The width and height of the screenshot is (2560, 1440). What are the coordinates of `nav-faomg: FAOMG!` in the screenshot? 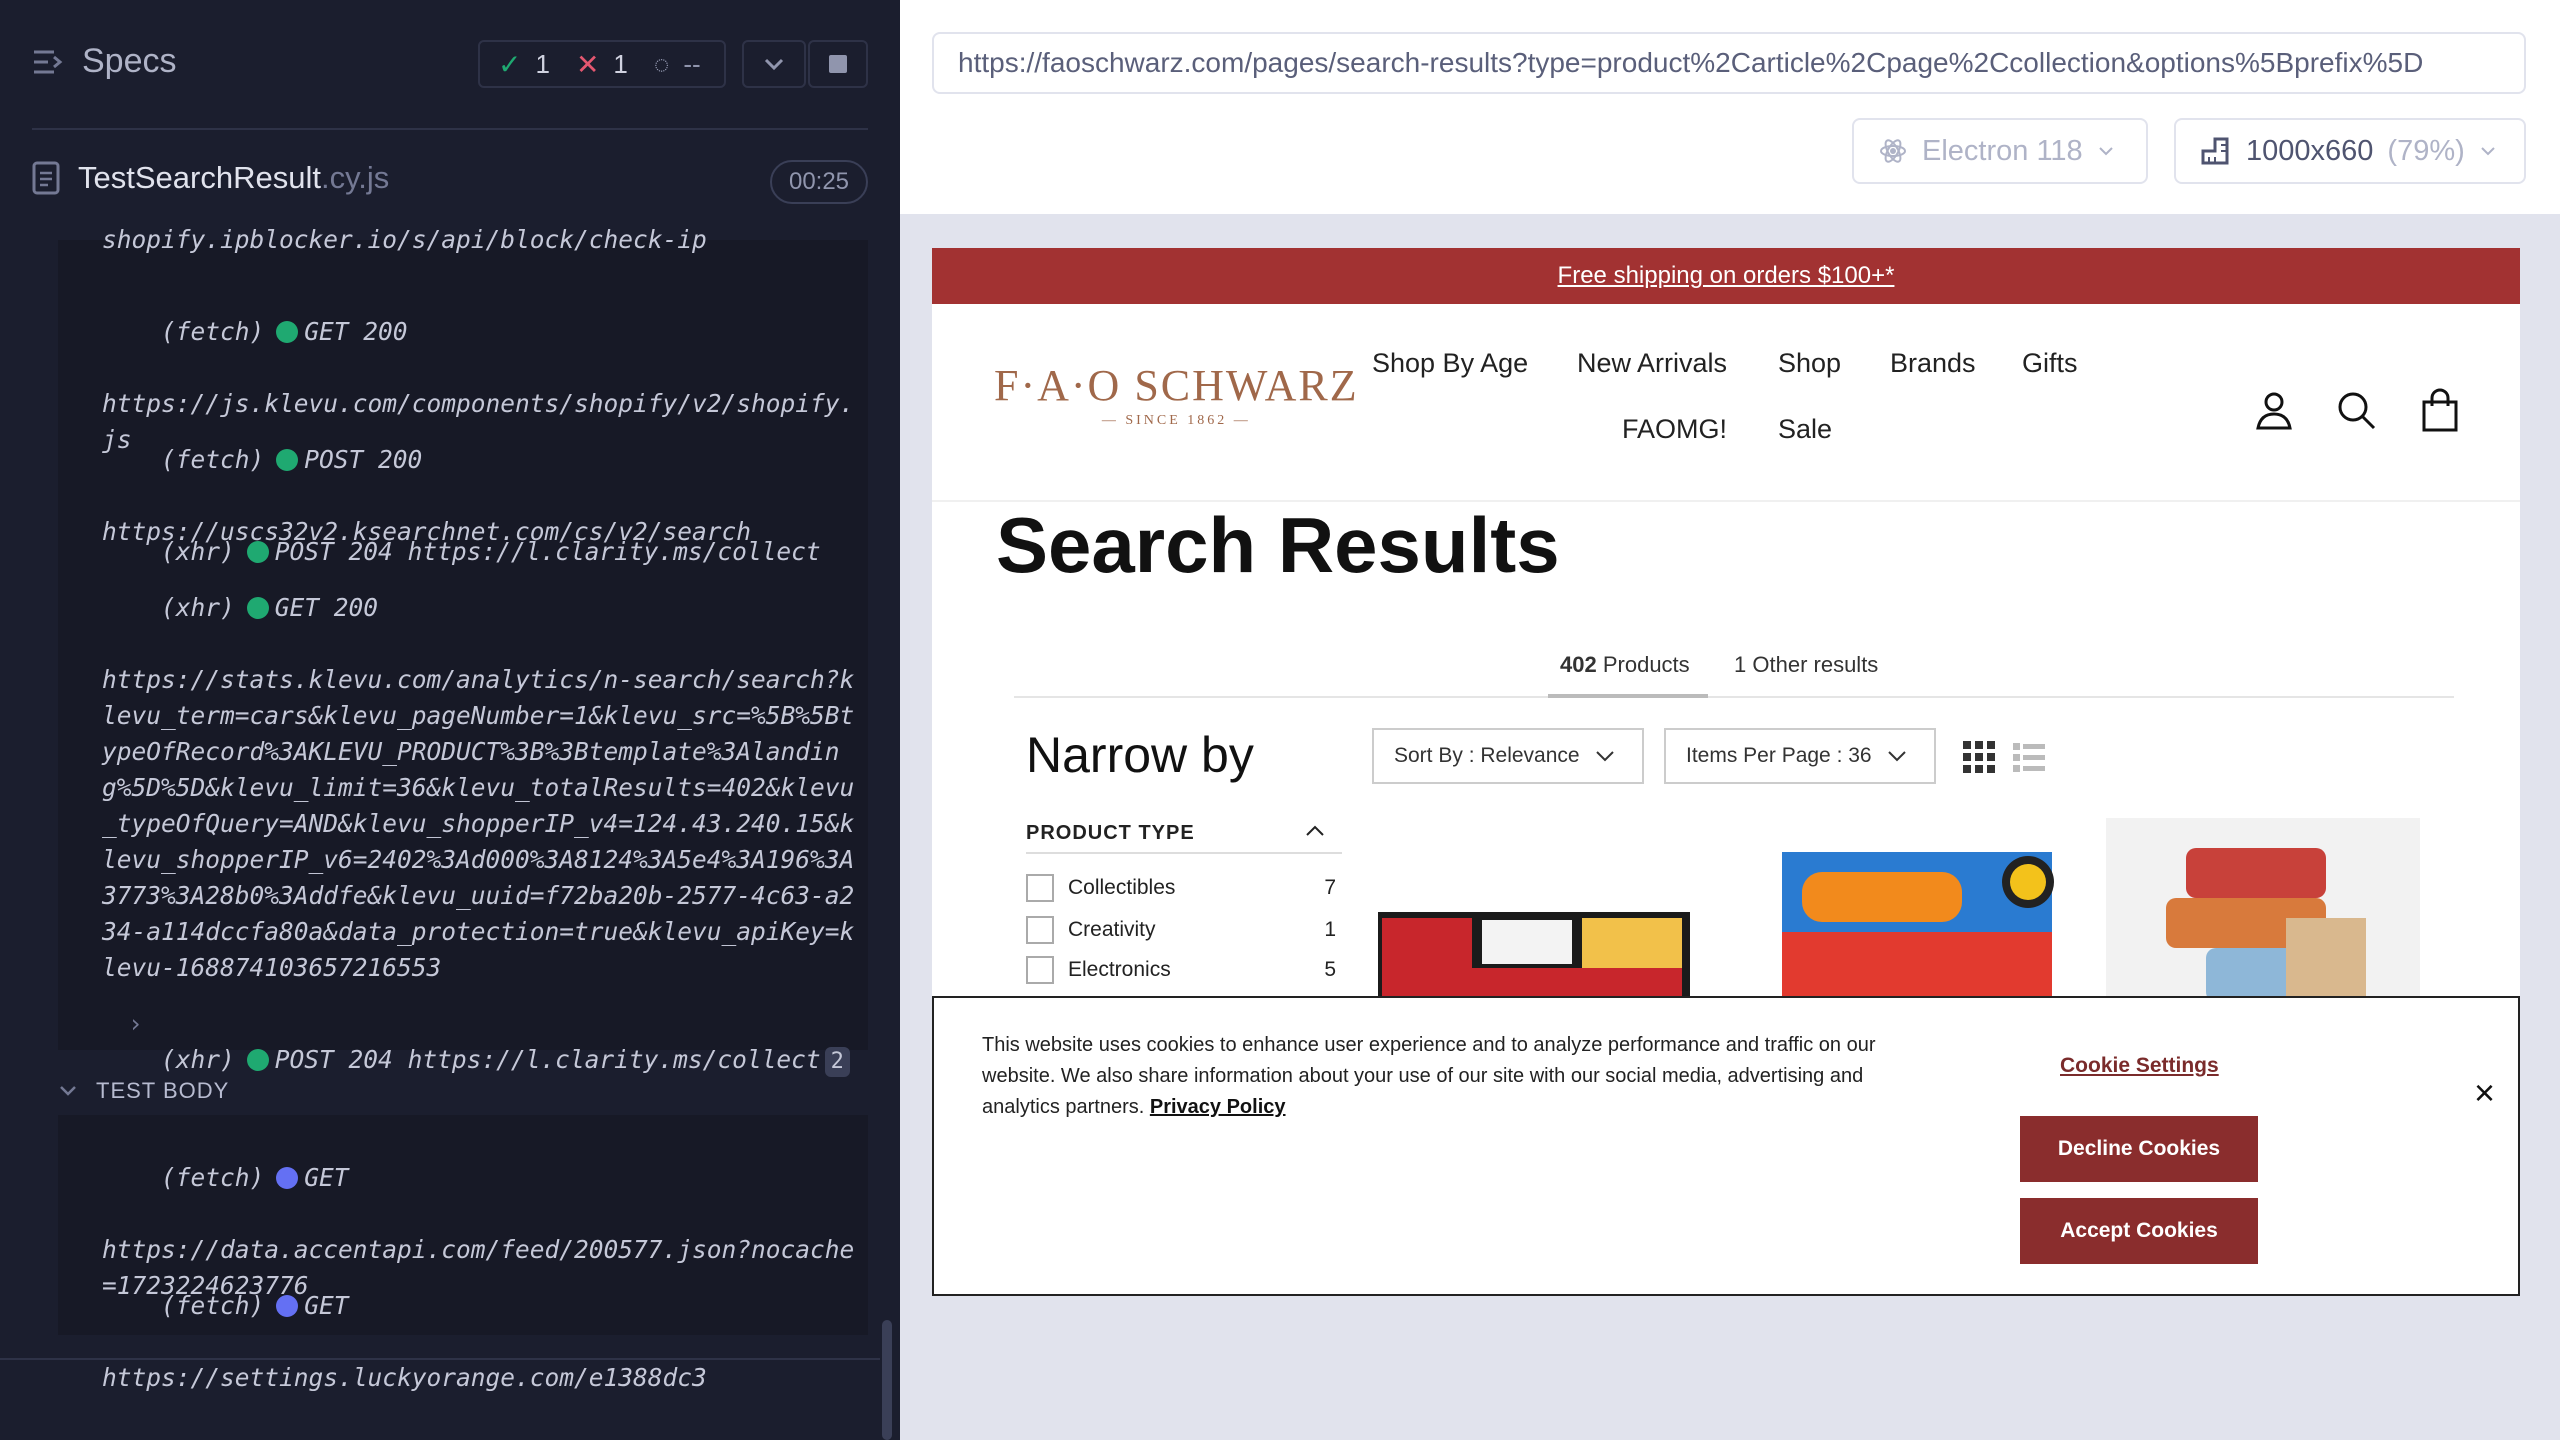 It's located at (1674, 429).